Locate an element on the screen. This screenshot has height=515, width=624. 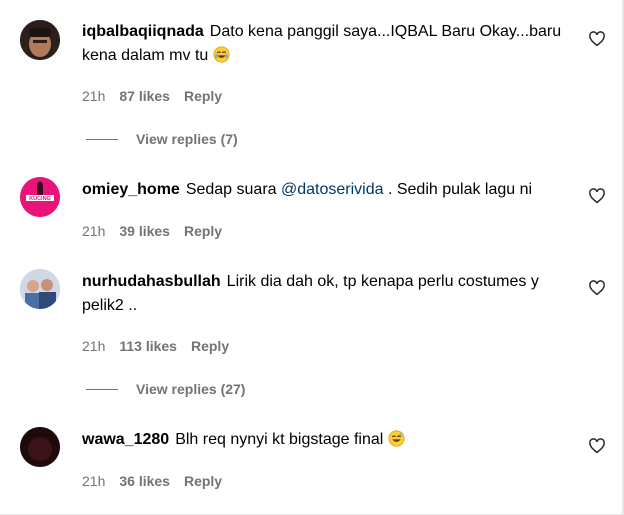
comment-username: nurhudahasbullah is located at coordinates (151, 281).